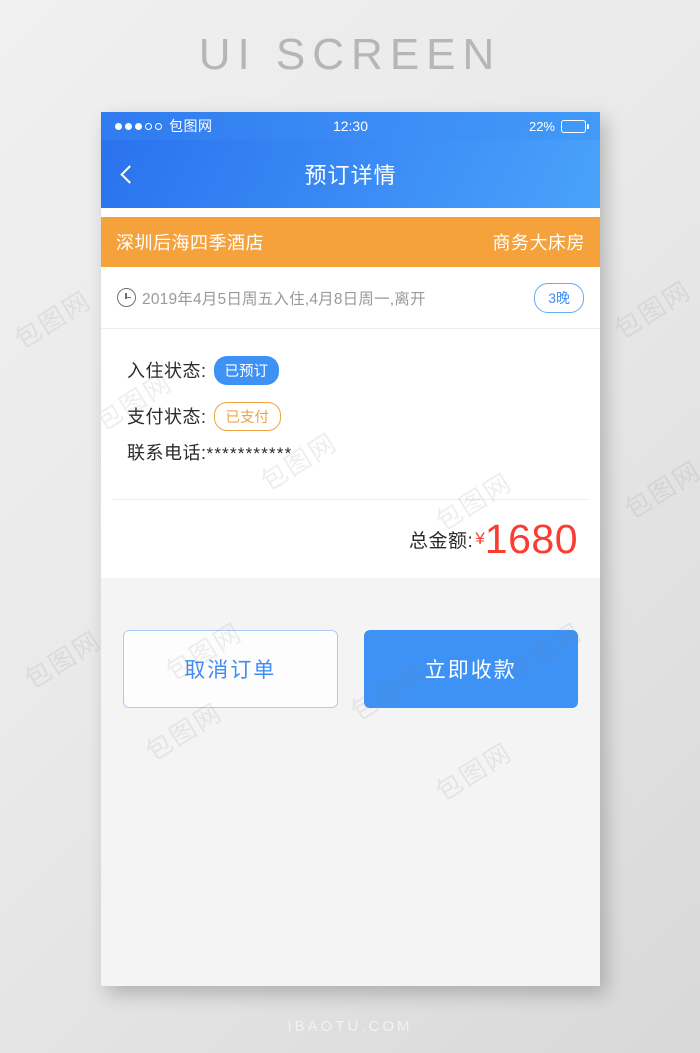 The width and height of the screenshot is (700, 1053). I want to click on signal-strength-icon, so click(138, 126).